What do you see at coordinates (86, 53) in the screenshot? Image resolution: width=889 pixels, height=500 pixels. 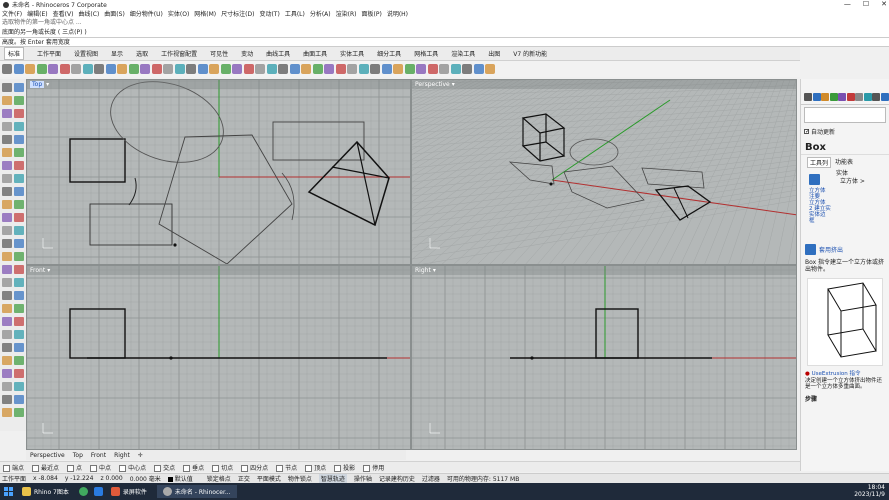 I see `tab-set-view: 设置视图` at bounding box center [86, 53].